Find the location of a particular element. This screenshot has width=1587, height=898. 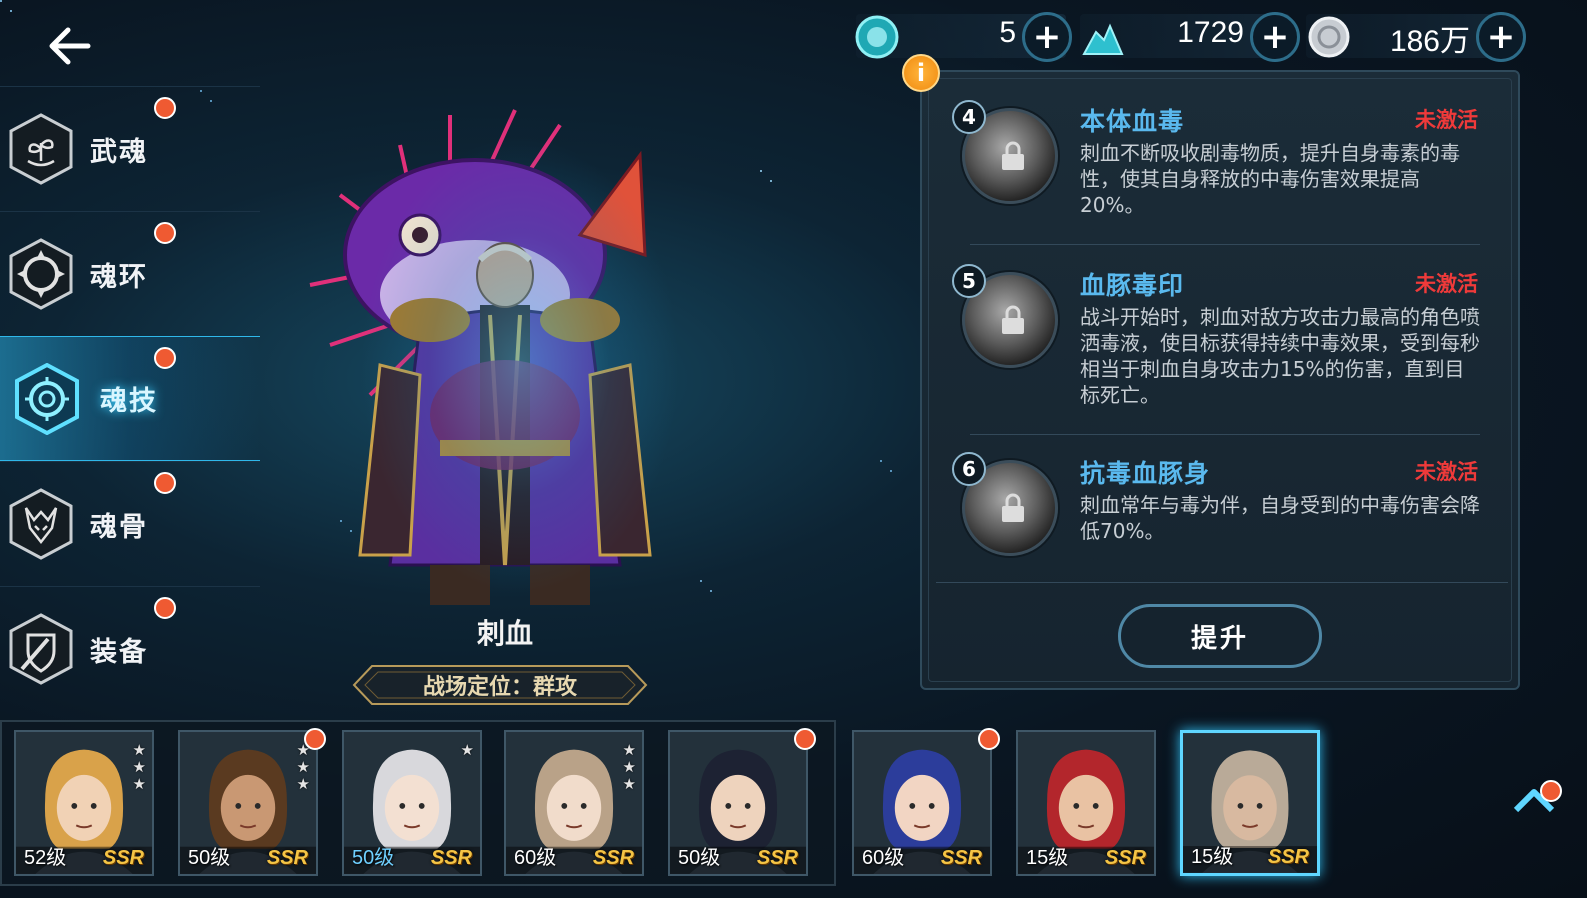

nav-label: 魂骨 is located at coordinates (119, 527).